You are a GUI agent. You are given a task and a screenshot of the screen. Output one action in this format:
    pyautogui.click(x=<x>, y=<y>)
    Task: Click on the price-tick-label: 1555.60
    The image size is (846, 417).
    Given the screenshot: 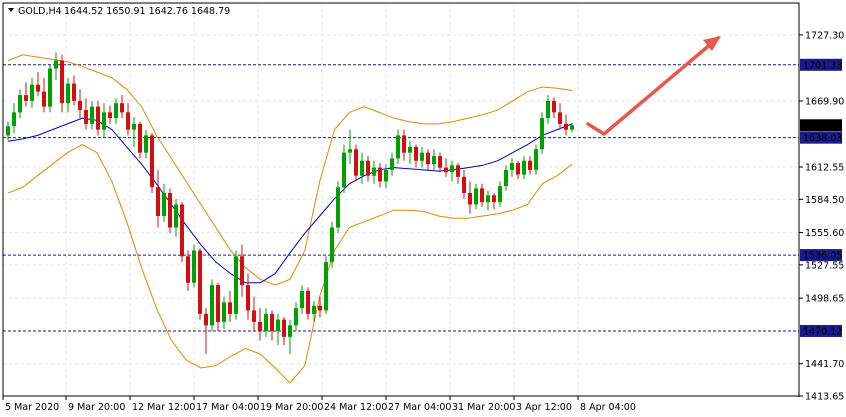 What is the action you would take?
    pyautogui.click(x=824, y=233)
    